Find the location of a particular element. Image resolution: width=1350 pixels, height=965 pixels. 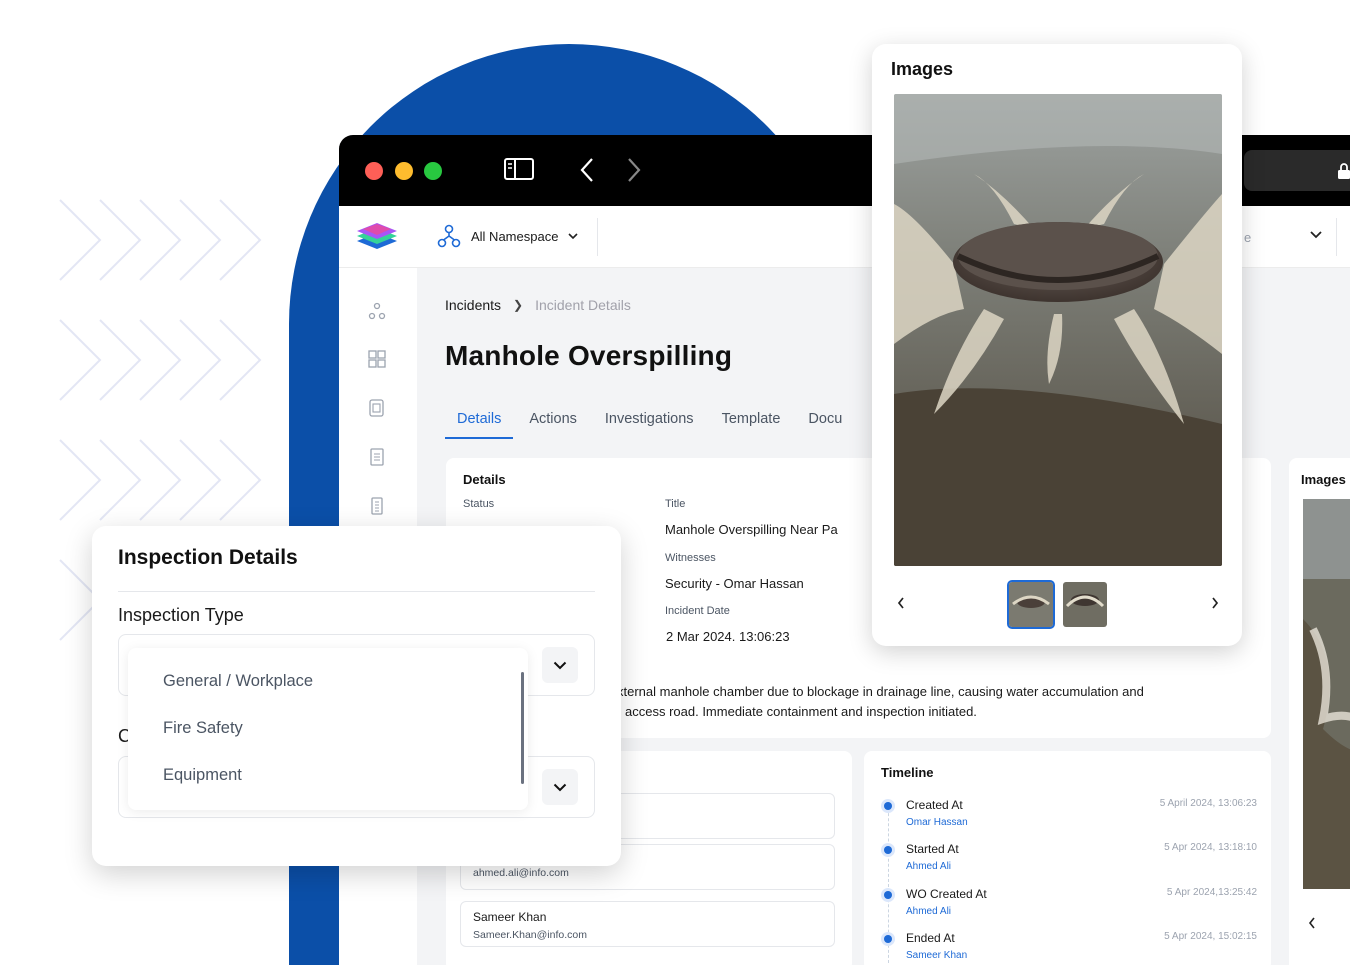

option-fire-safety: Fire Safety is located at coordinates (203, 728).